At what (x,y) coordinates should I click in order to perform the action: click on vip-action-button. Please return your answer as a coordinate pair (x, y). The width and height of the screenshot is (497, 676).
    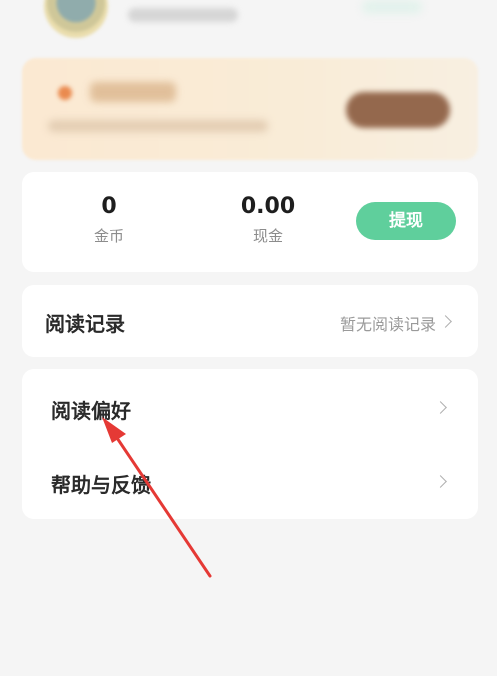
    Looking at the image, I should click on (398, 110).